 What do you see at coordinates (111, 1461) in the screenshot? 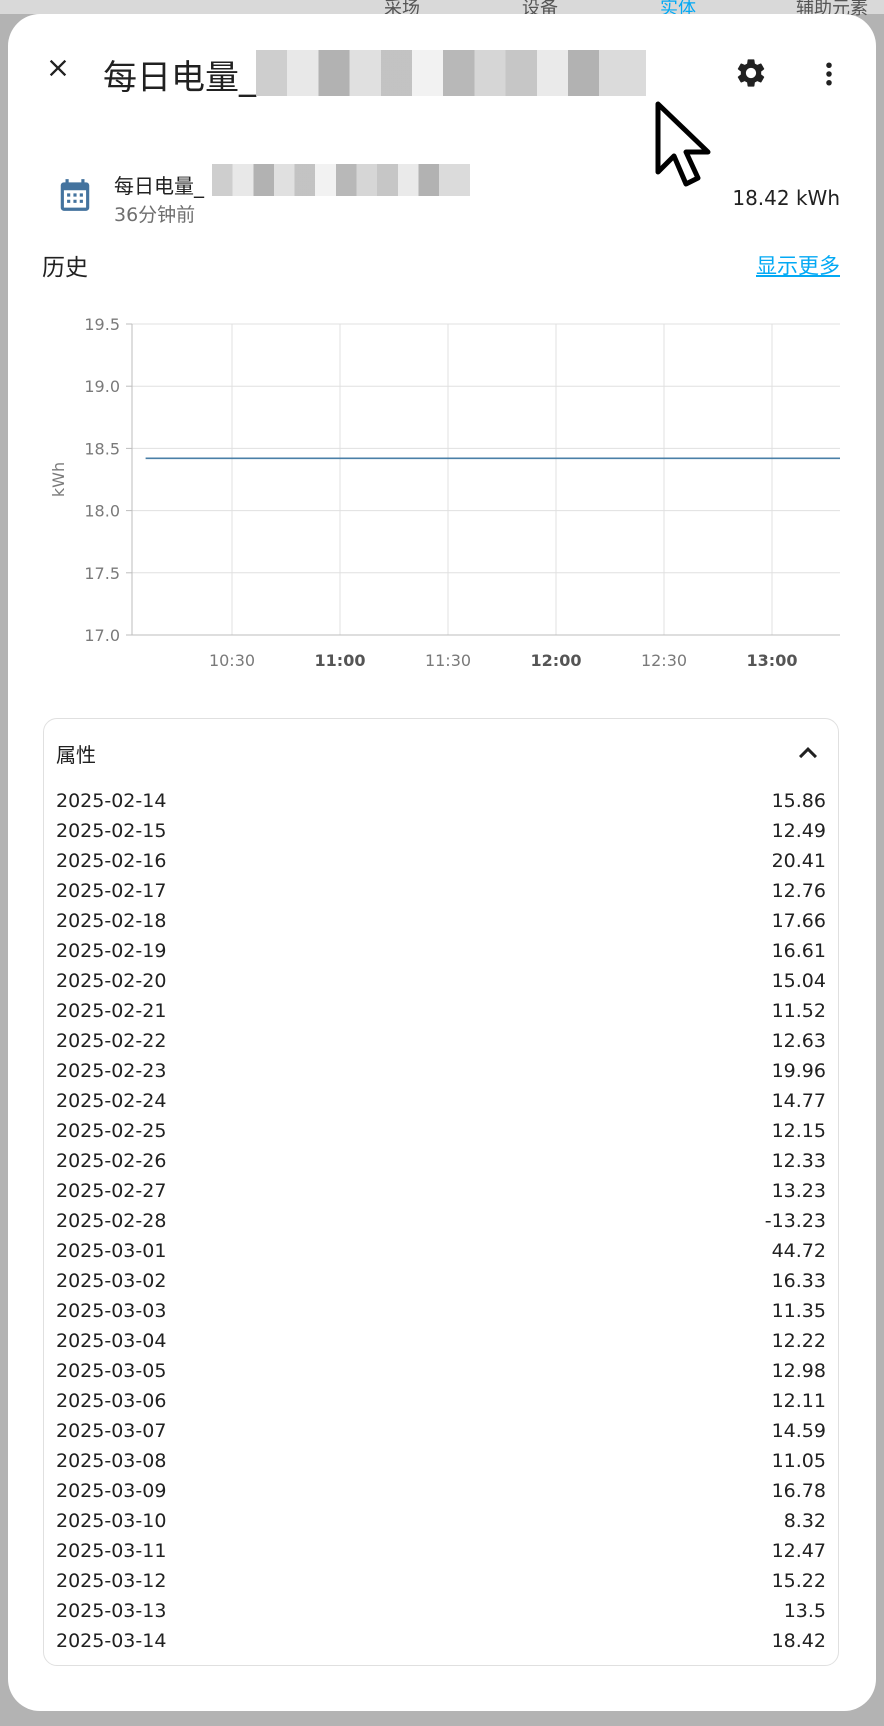
I see `attribute-date: 2025-03-08` at bounding box center [111, 1461].